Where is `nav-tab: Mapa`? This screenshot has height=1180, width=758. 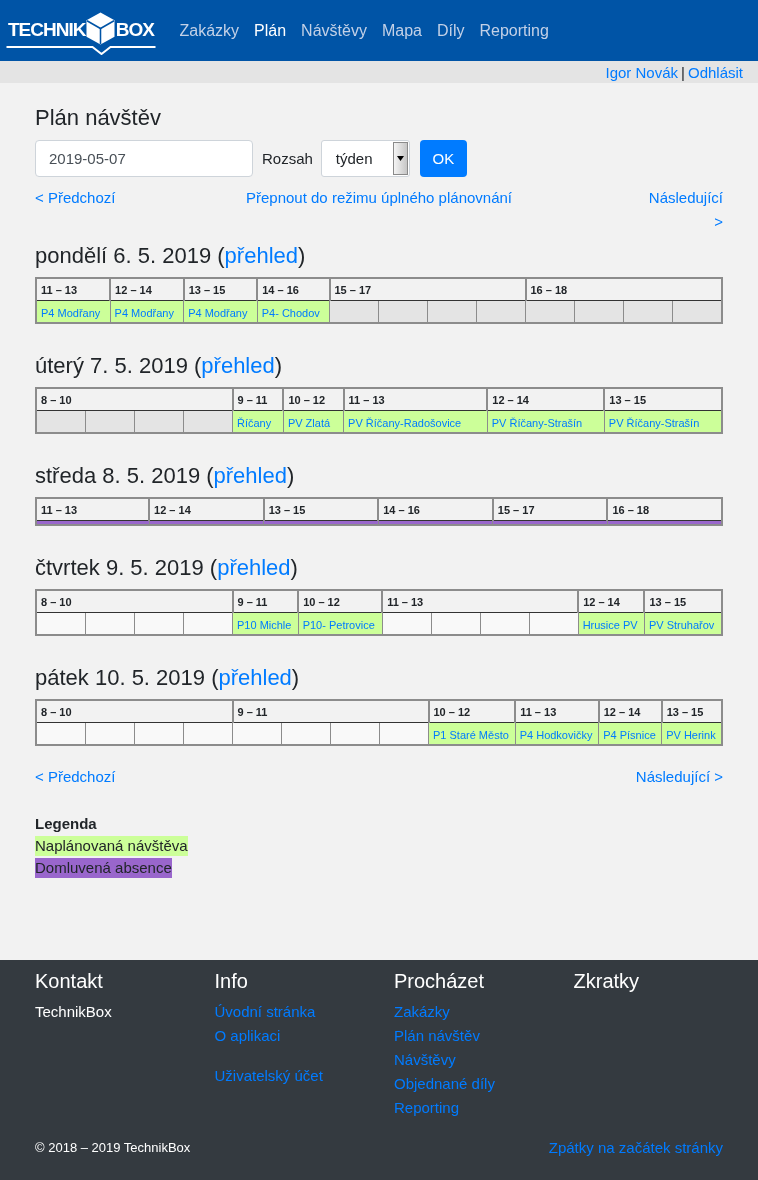 nav-tab: Mapa is located at coordinates (402, 30).